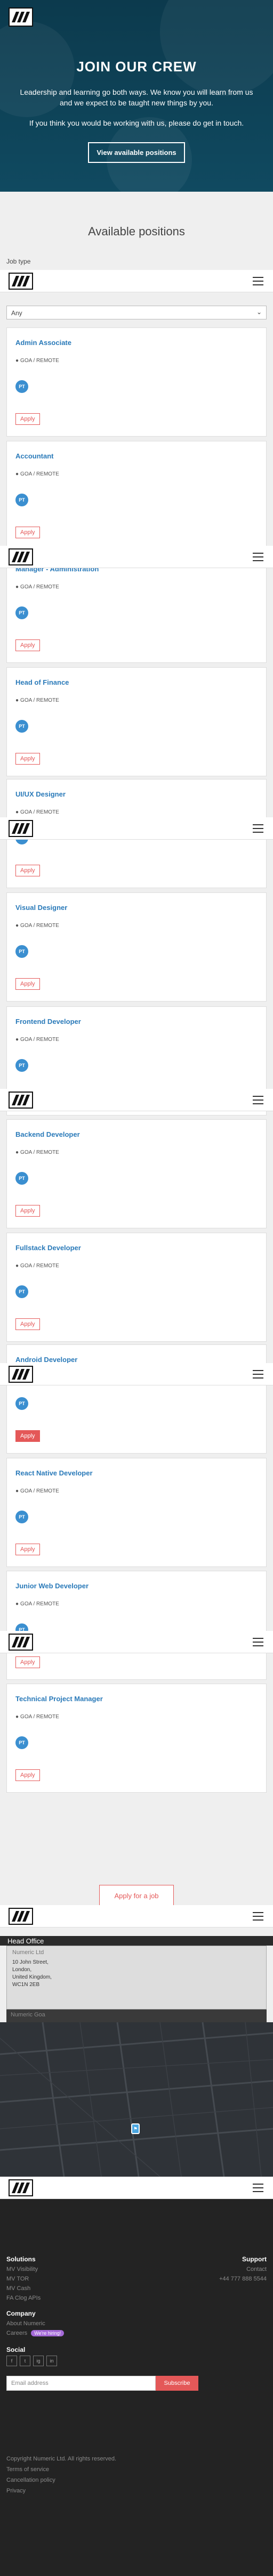  What do you see at coordinates (38, 2361) in the screenshot?
I see `instagram-icon: ig` at bounding box center [38, 2361].